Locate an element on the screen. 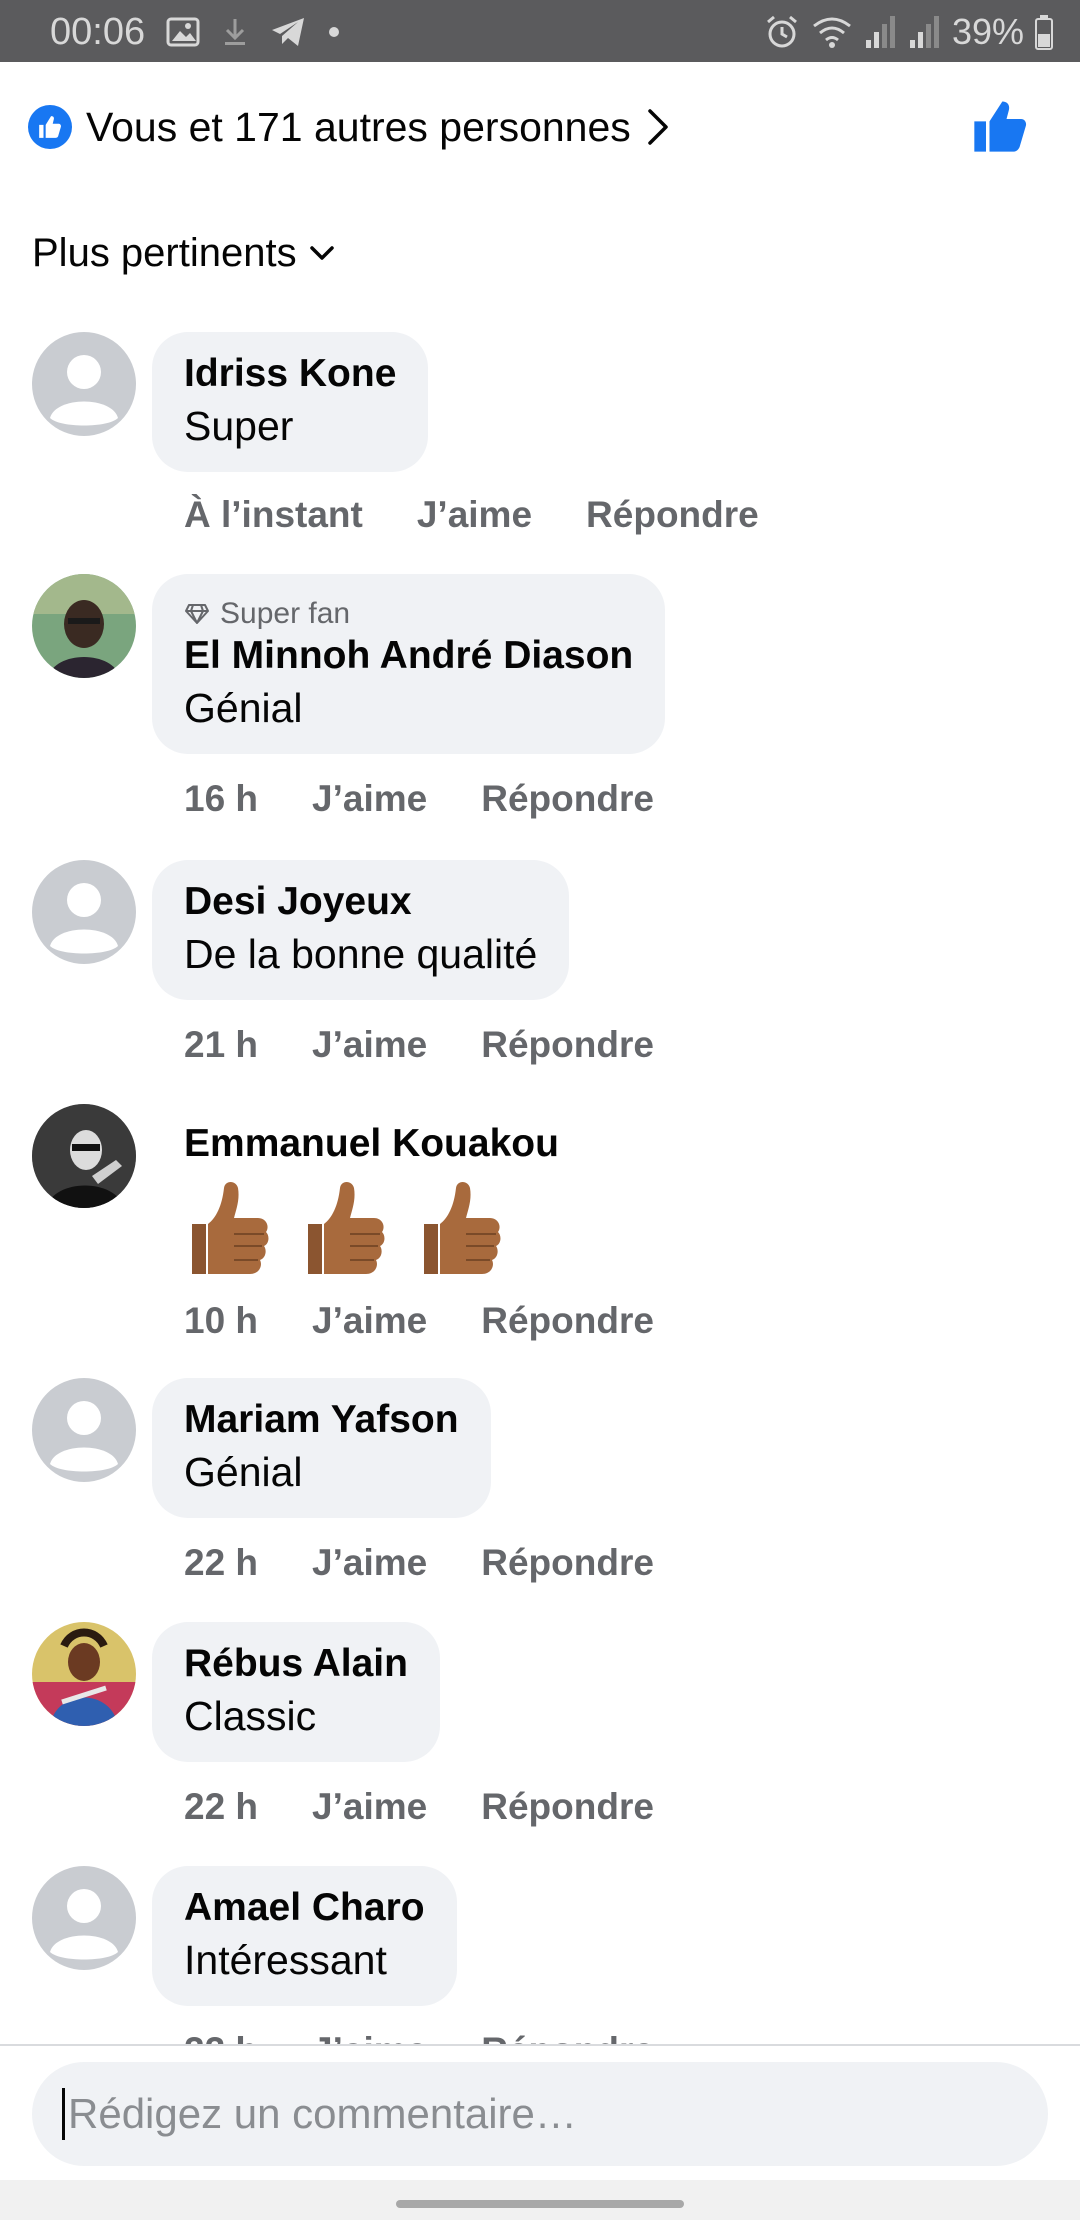 The image size is (1080, 2220). comment-composer is located at coordinates (540, 2114).